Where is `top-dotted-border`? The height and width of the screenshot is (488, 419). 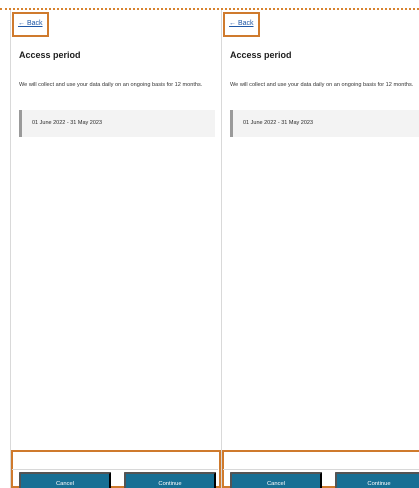 top-dotted-border is located at coordinates (209, 9).